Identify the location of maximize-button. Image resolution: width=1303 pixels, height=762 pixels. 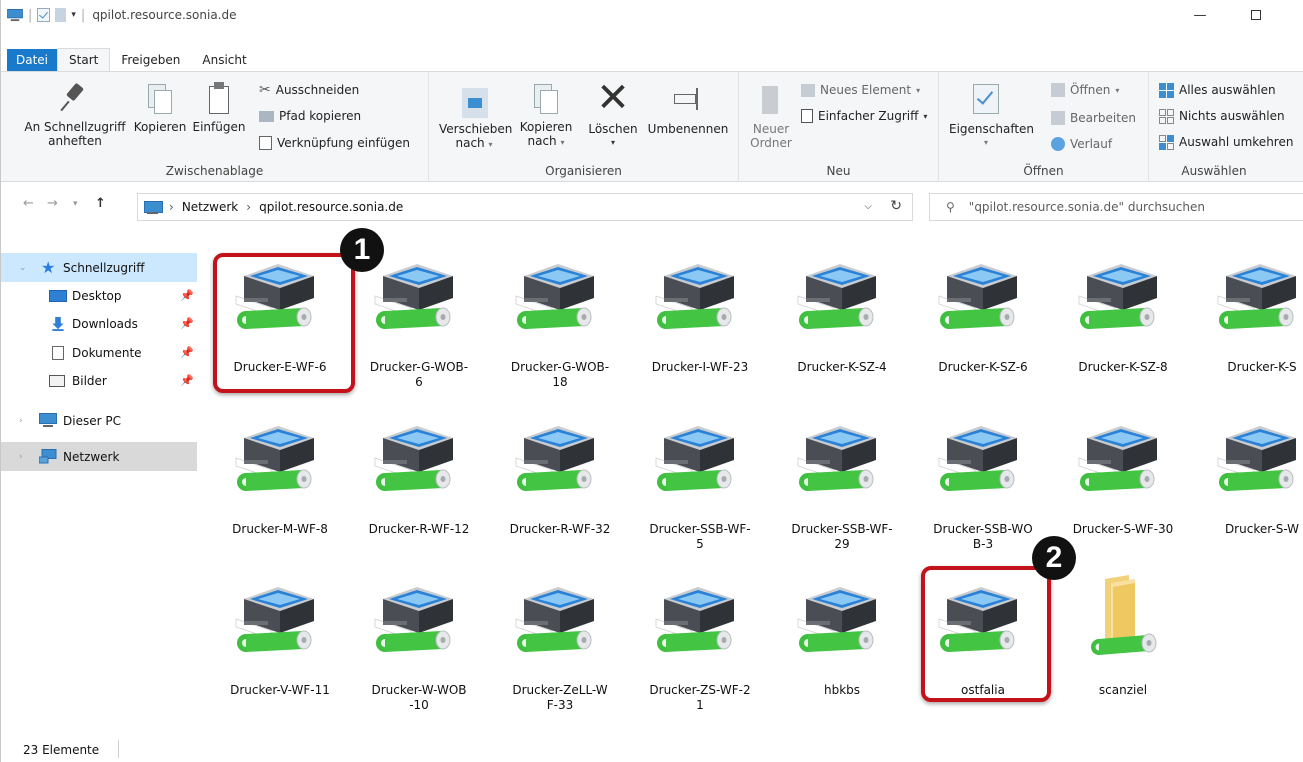
(1256, 15).